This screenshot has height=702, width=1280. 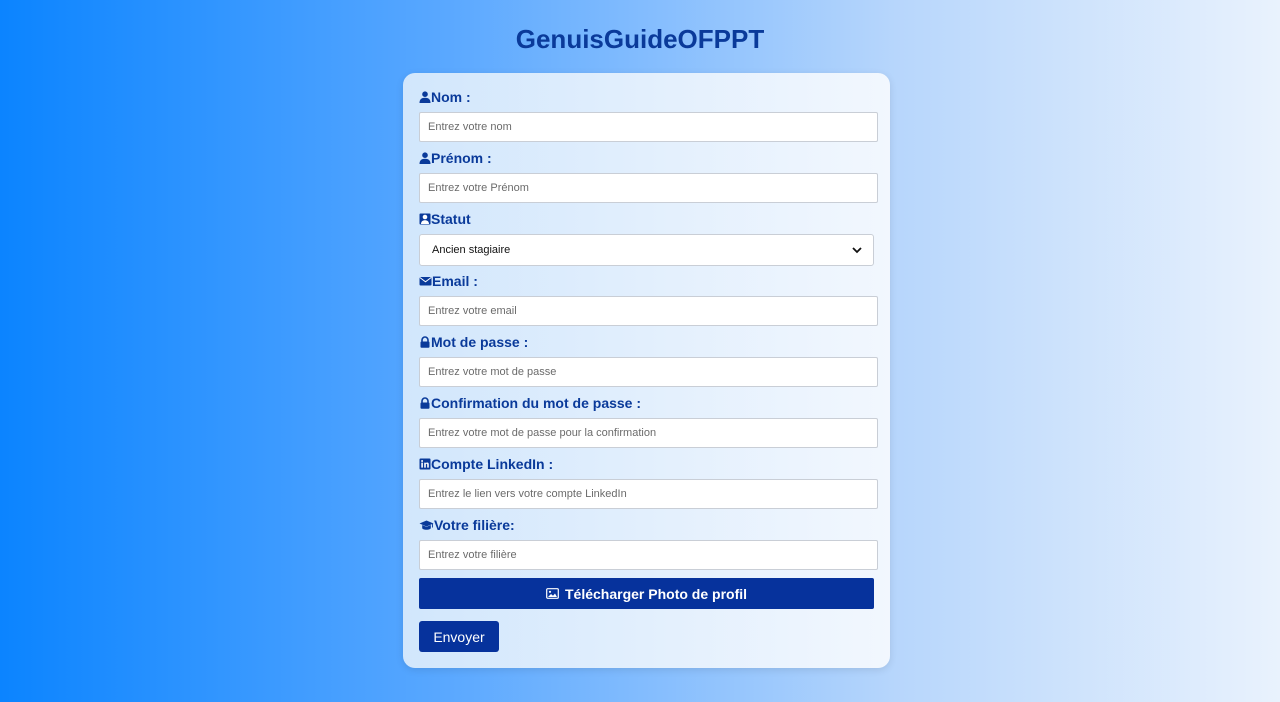 I want to click on nom-input, so click(x=648, y=127).